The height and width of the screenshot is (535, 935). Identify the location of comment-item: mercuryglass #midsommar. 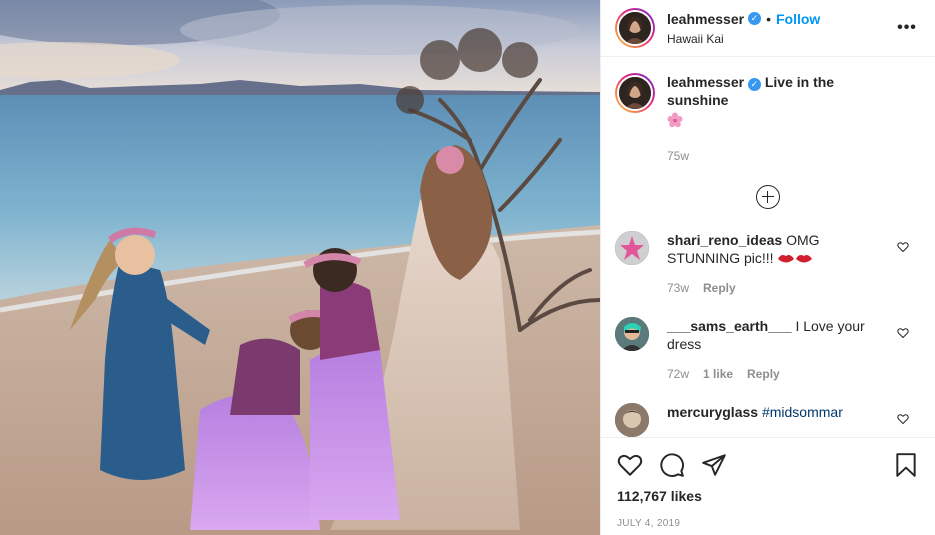
(768, 420).